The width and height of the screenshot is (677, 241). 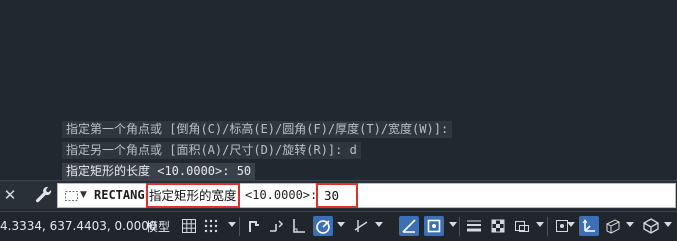 What do you see at coordinates (522, 226) in the screenshot?
I see `selection-cycling-icon` at bounding box center [522, 226].